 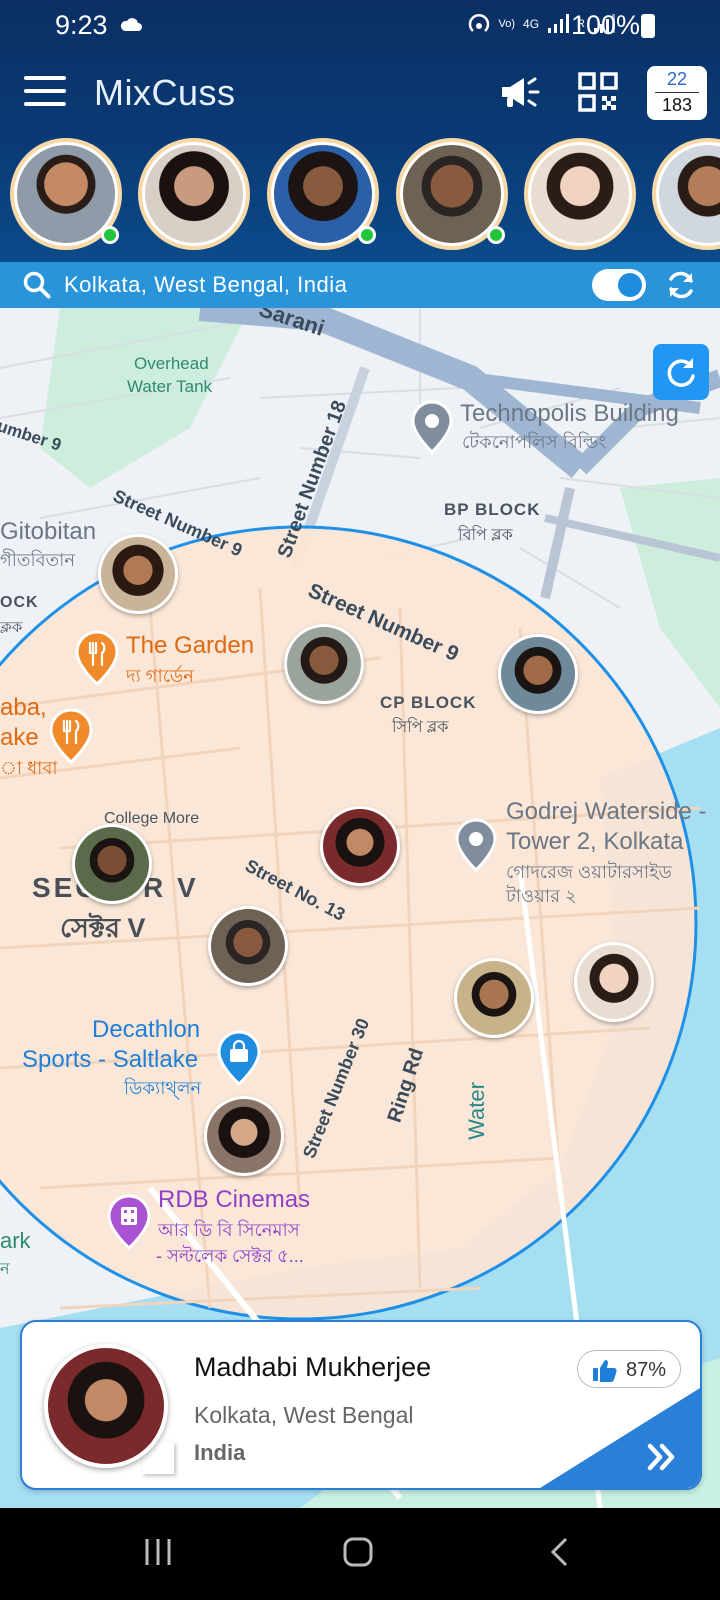 I want to click on place-label-decathlon: Decathlon, so click(x=146, y=1030).